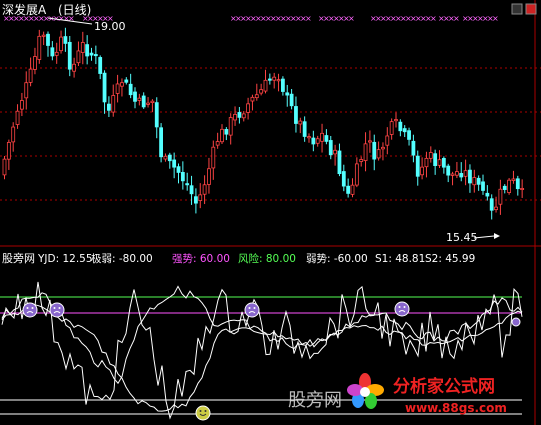  I want to click on indicator-value-5: S1: 48.81, so click(400, 259).